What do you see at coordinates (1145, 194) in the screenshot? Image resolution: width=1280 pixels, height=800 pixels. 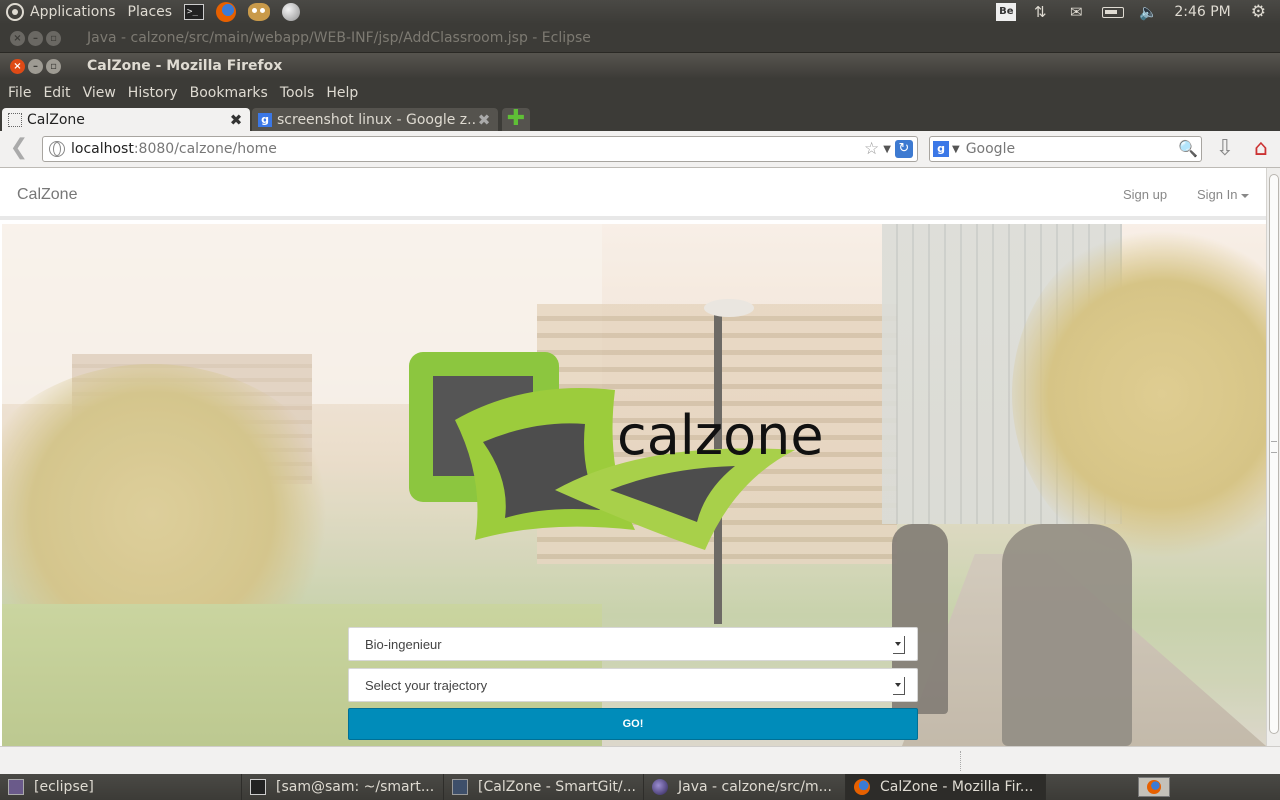 I see `sign-up-link: Sign up` at bounding box center [1145, 194].